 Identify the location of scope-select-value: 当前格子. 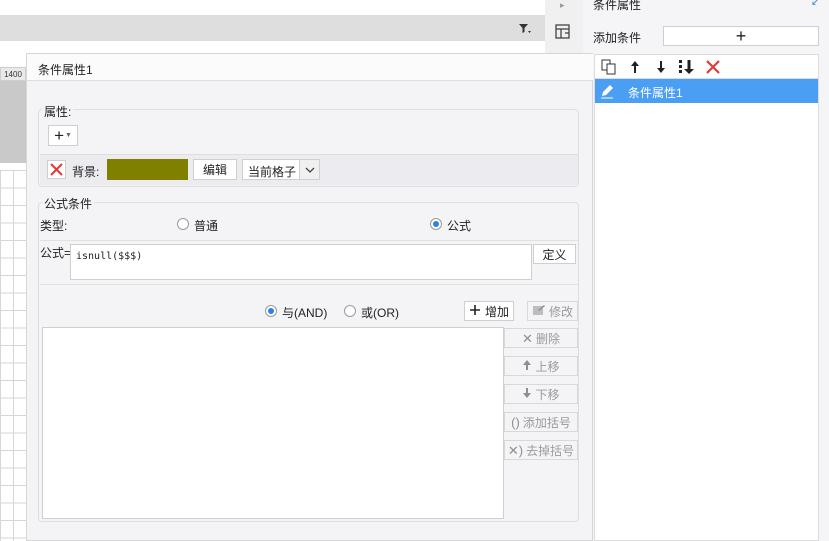
(272, 172).